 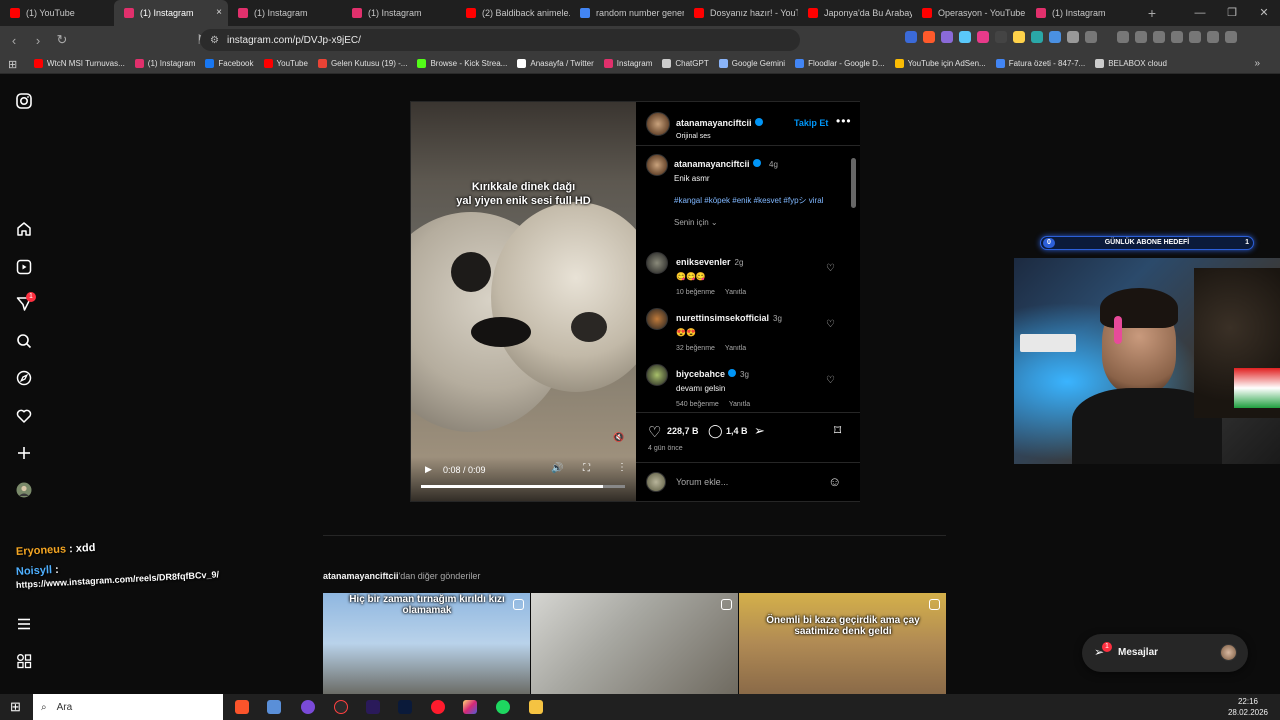 What do you see at coordinates (853, 280) in the screenshot?
I see `comments-scrollbar` at bounding box center [853, 280].